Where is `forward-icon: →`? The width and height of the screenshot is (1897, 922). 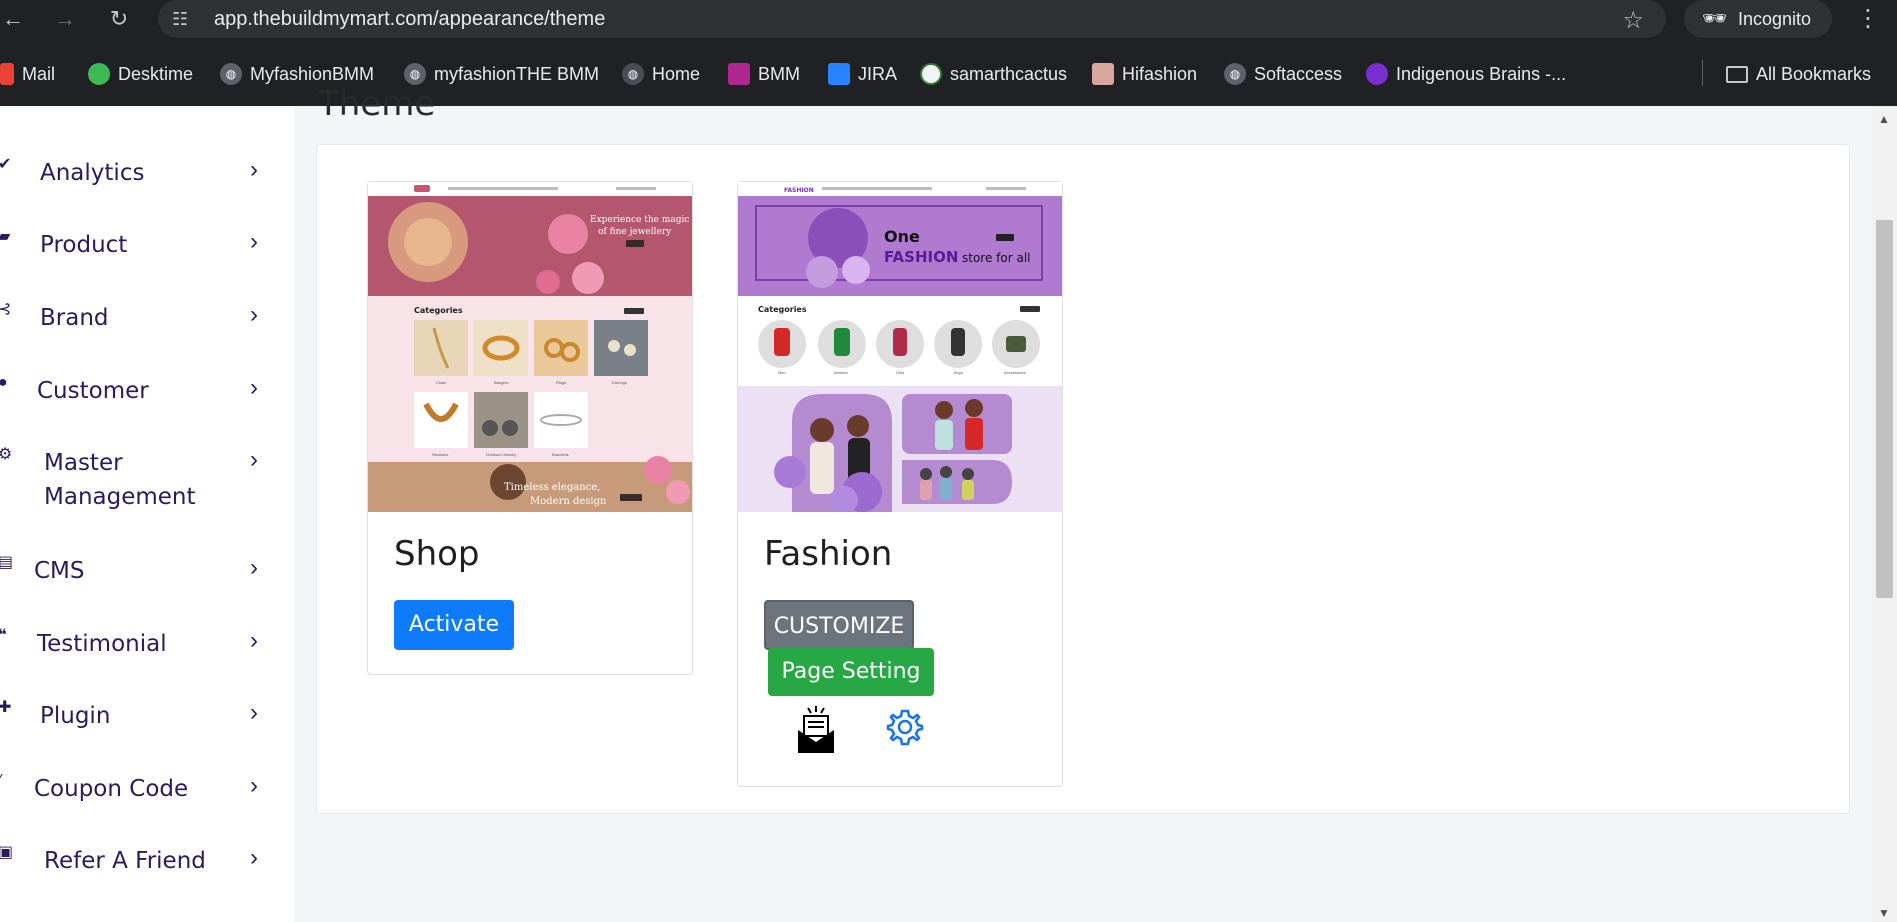
forward-icon: → is located at coordinates (65, 19).